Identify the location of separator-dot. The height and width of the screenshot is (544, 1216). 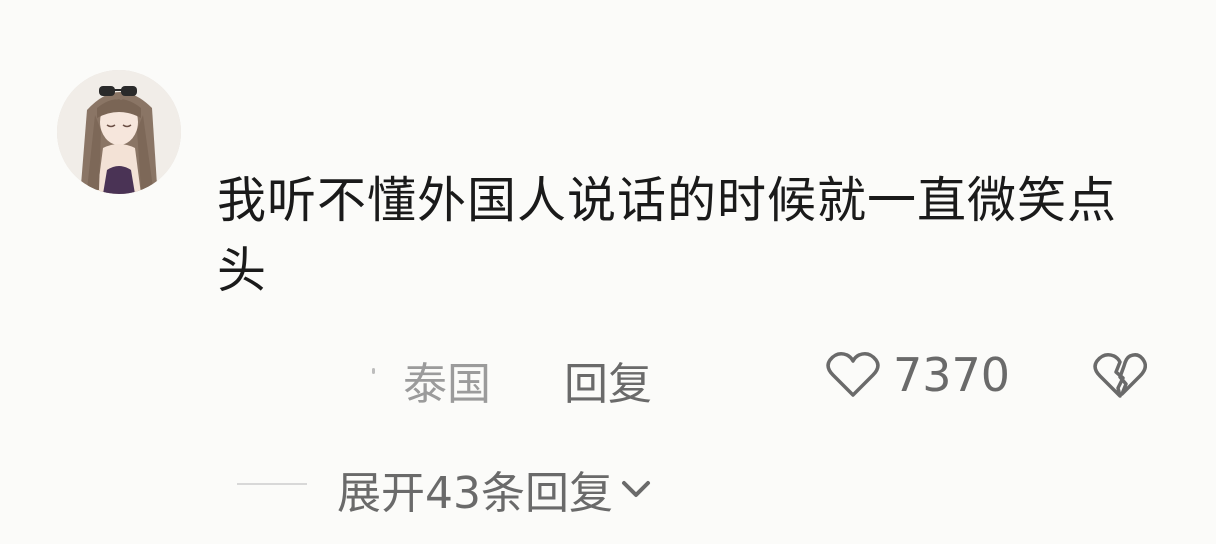
(373, 371).